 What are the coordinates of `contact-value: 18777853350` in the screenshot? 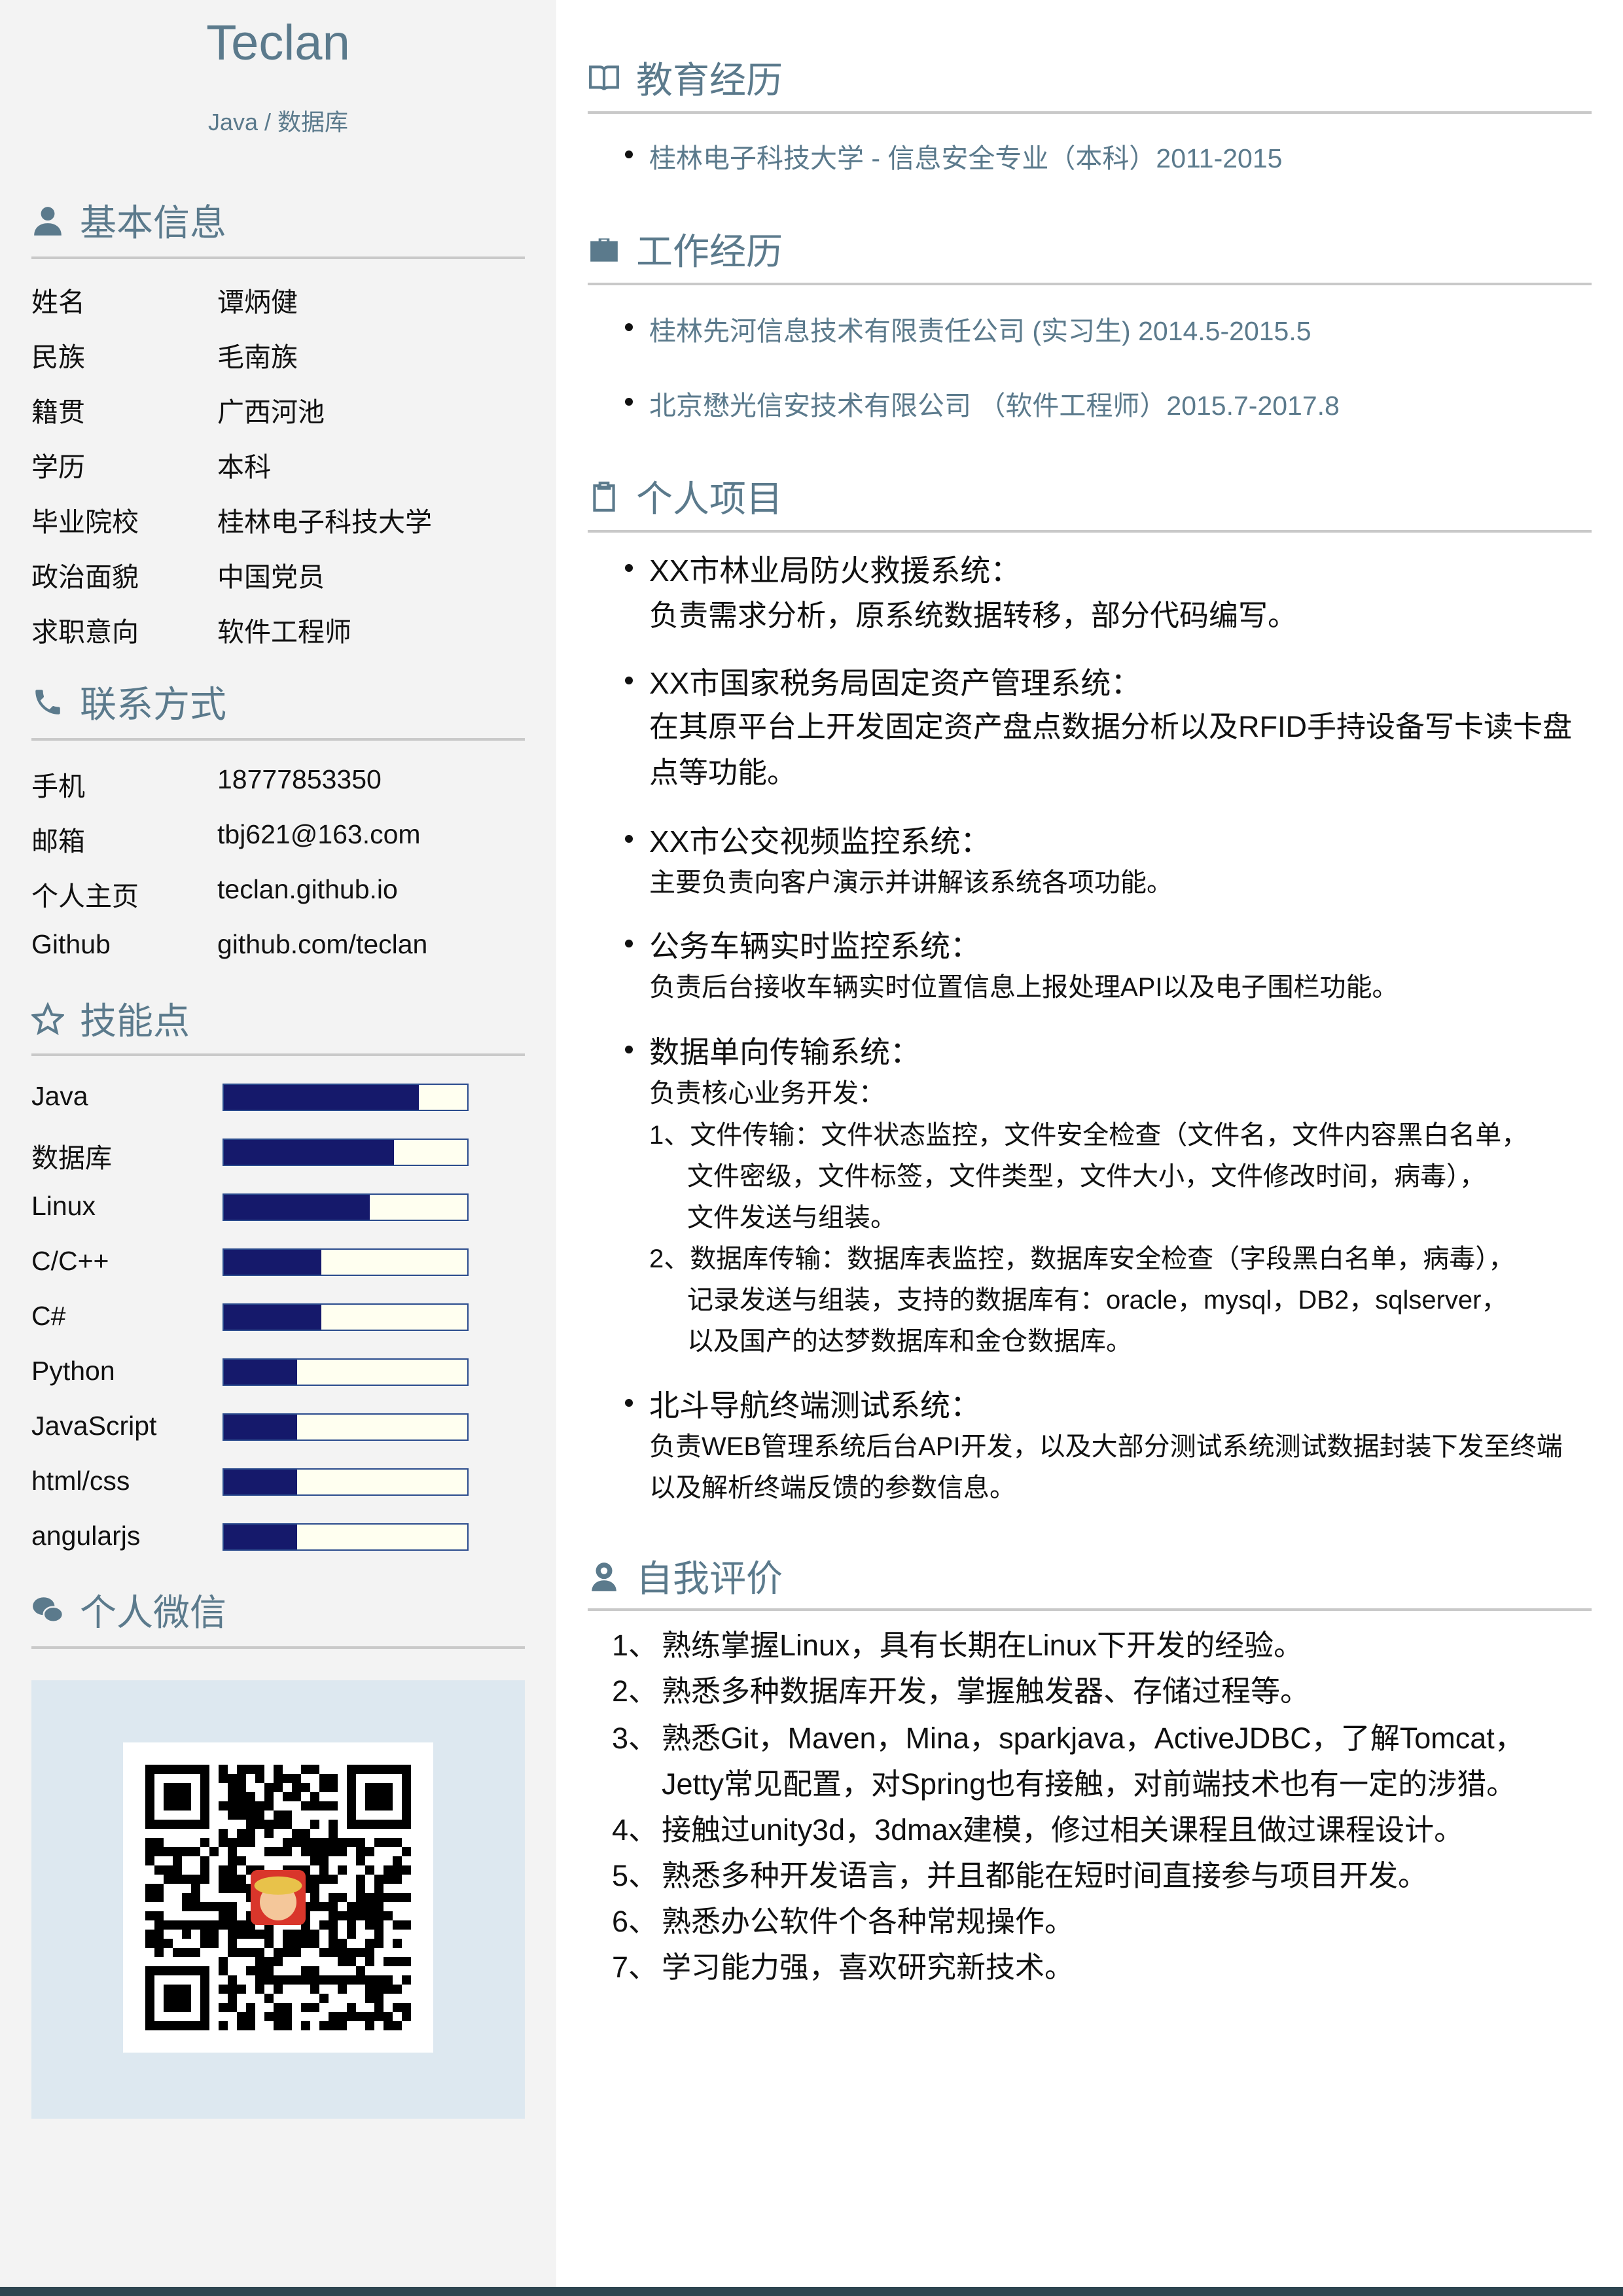 It's located at (299, 779).